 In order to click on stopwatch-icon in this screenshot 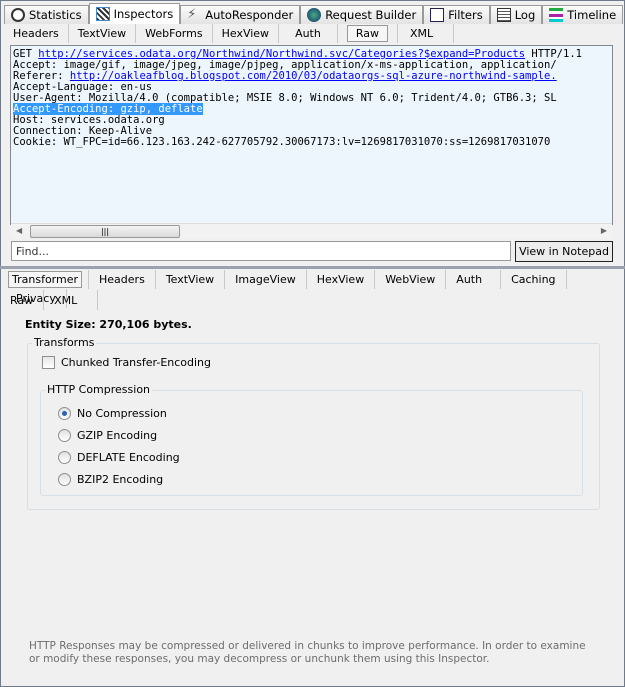, I will do `click(18, 15)`.